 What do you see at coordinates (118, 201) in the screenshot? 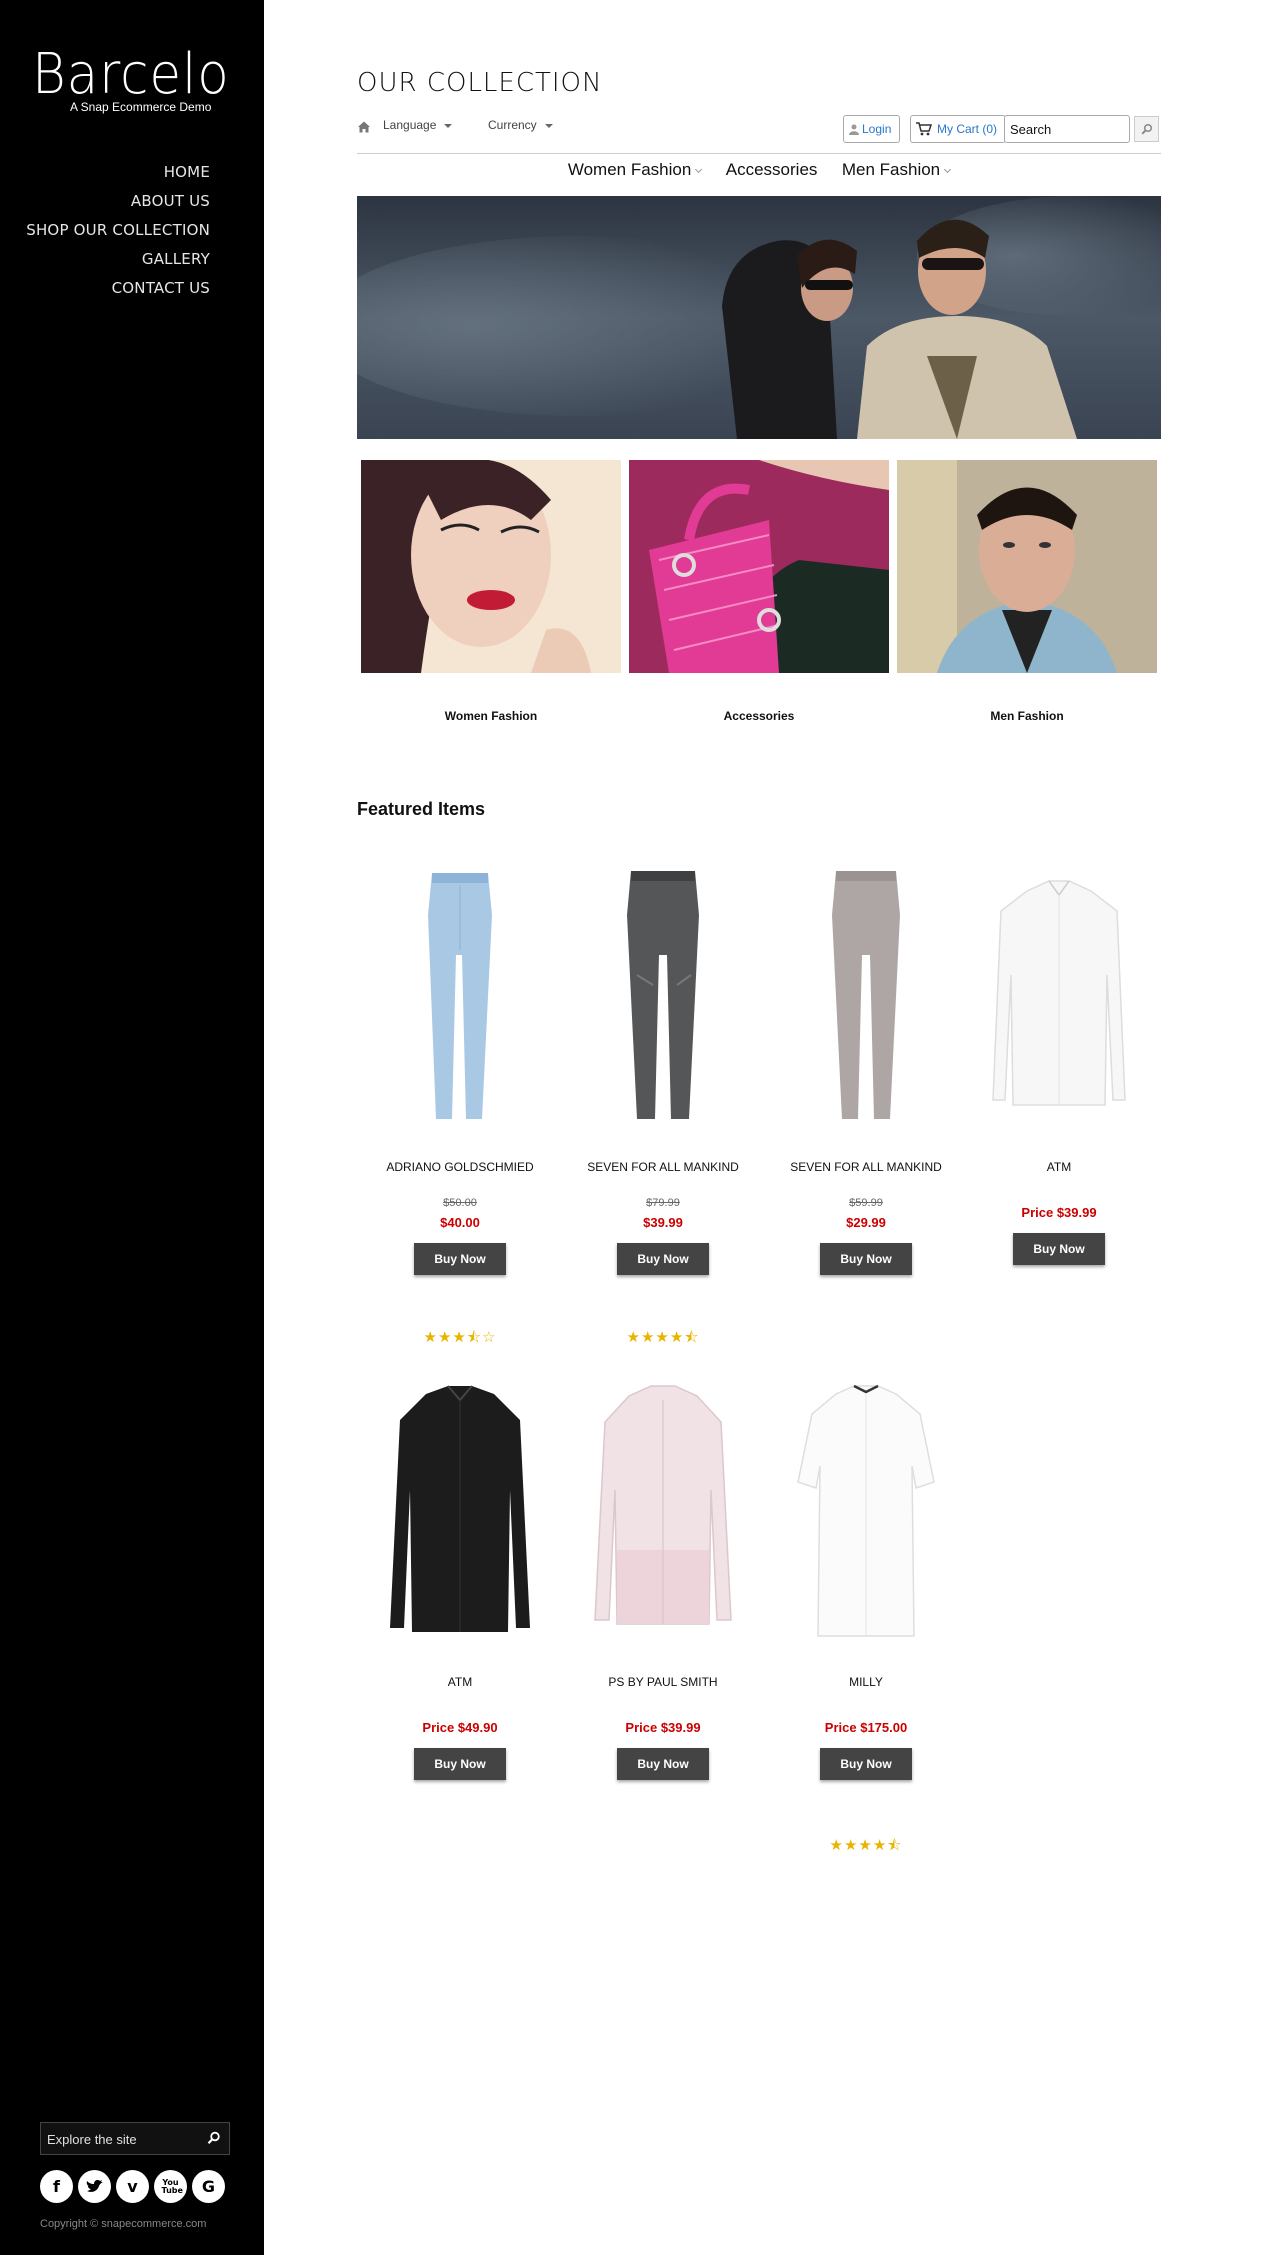
I see `sidebar-item-about: ABOUT US` at bounding box center [118, 201].